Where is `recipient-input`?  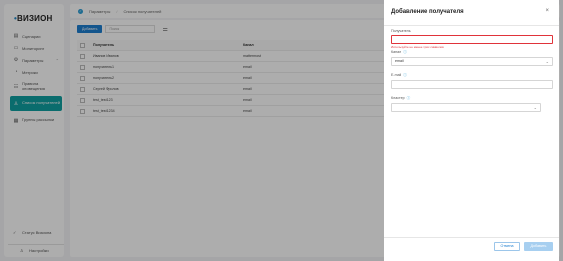 recipient-input is located at coordinates (472, 39).